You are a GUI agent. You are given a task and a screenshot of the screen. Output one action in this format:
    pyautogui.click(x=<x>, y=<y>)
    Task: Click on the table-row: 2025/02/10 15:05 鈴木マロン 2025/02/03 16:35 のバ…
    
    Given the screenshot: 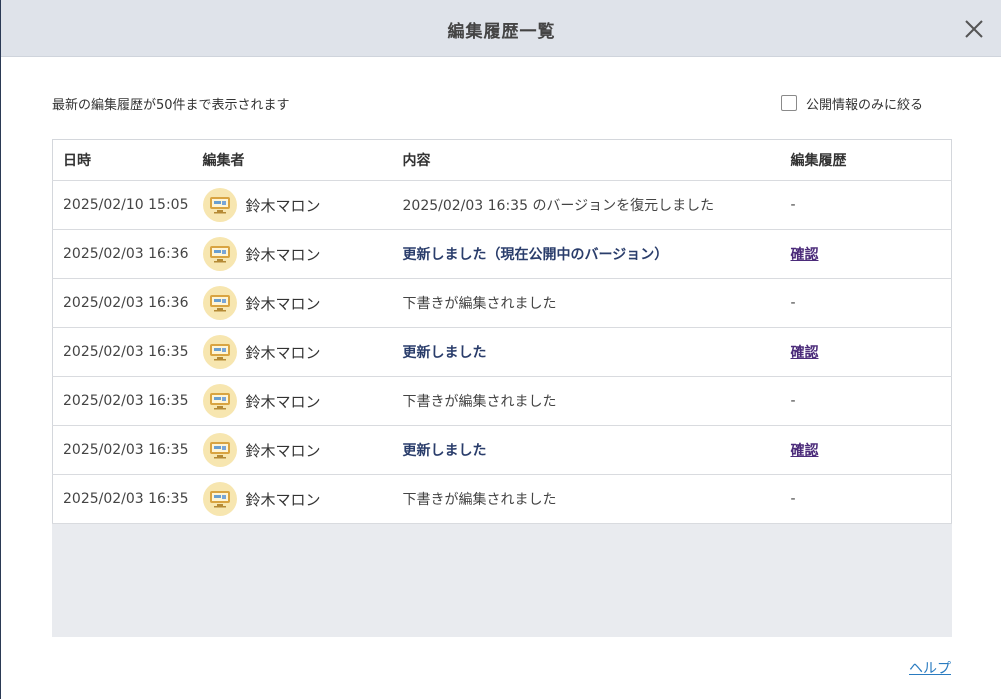 What is the action you would take?
    pyautogui.click(x=502, y=205)
    